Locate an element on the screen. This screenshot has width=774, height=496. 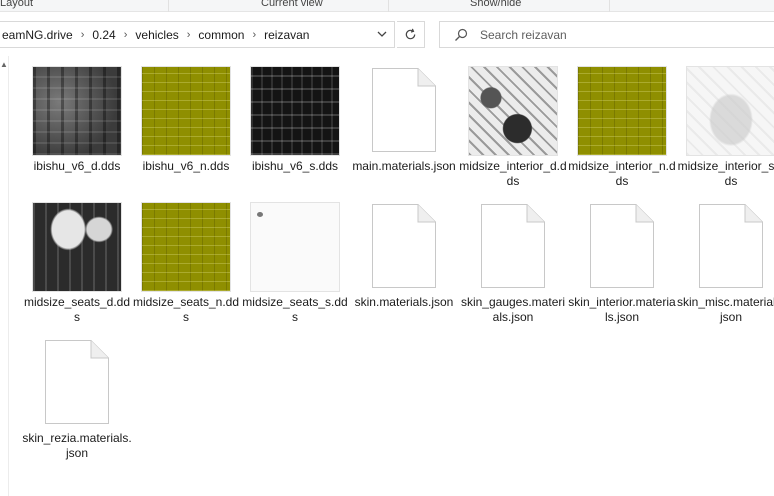
file-name: midsize_seats_s.dds is located at coordinates (295, 309).